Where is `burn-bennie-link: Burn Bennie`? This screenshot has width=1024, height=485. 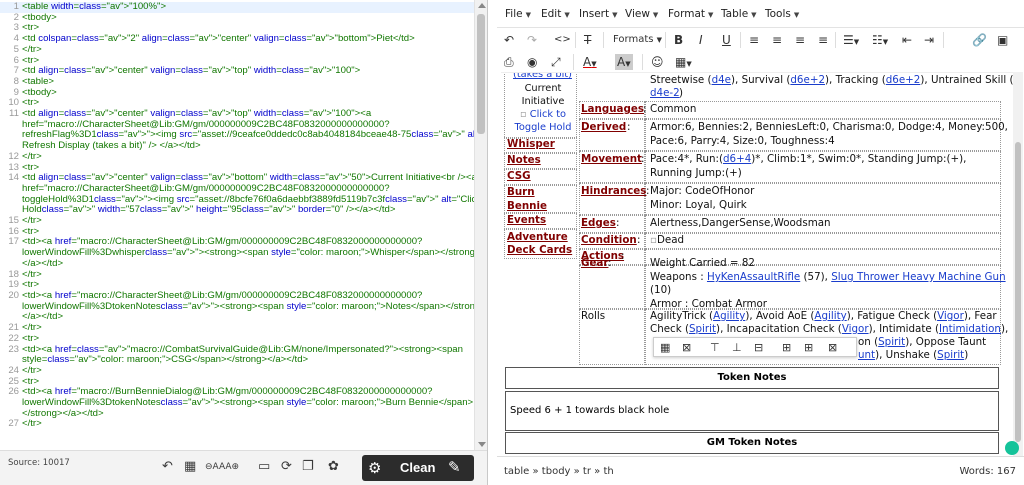 burn-bennie-link: Burn Bennie is located at coordinates (532, 199).